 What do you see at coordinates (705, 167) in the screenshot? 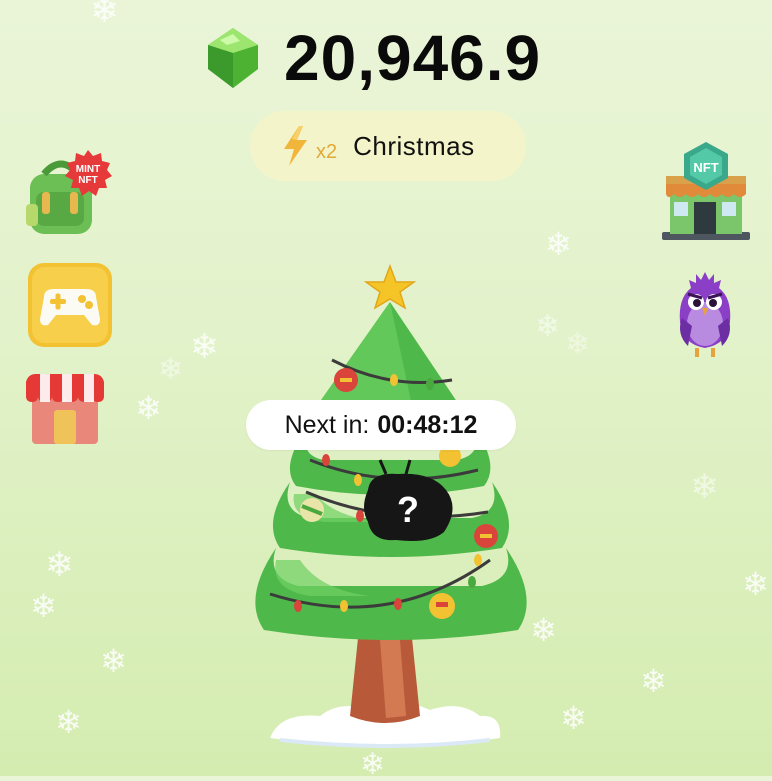
I see `nft-sign-text: NFT` at bounding box center [705, 167].